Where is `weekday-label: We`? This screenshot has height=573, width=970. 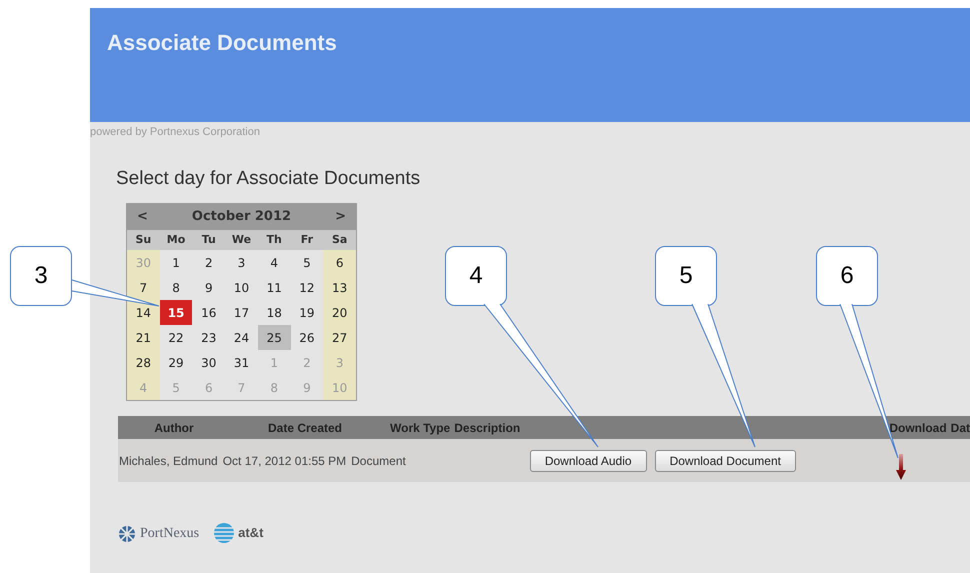 weekday-label: We is located at coordinates (241, 240).